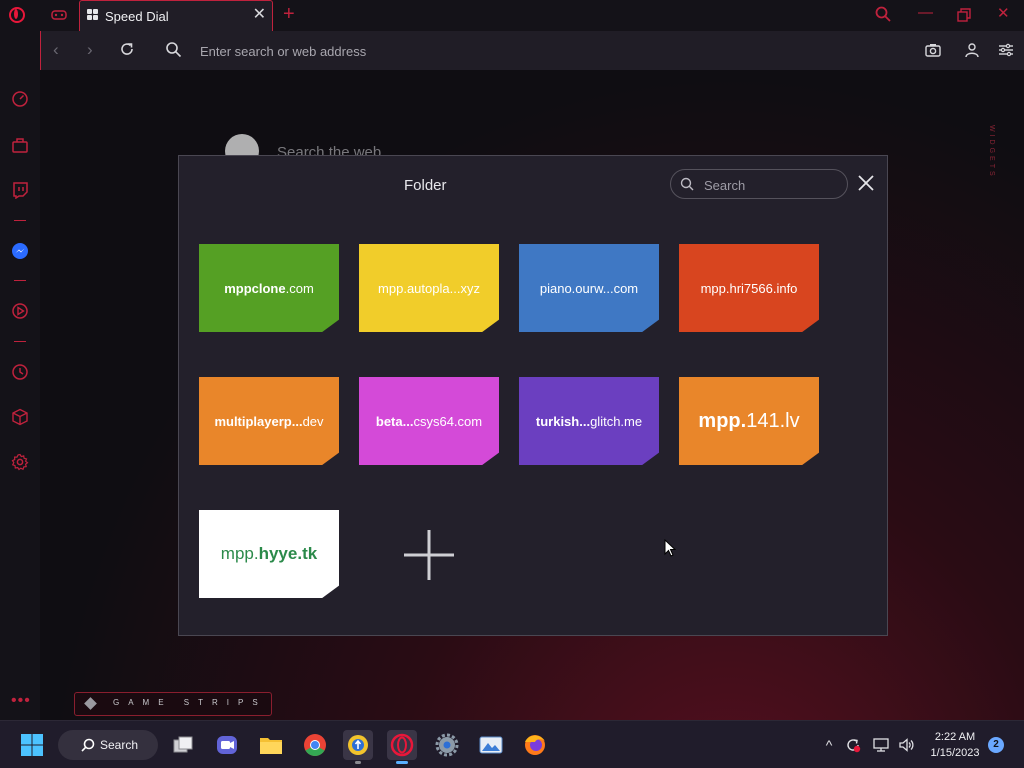 The image size is (1024, 768). Describe the element at coordinates (137, 16) in the screenshot. I see `tab-title: Speed Dial` at that location.